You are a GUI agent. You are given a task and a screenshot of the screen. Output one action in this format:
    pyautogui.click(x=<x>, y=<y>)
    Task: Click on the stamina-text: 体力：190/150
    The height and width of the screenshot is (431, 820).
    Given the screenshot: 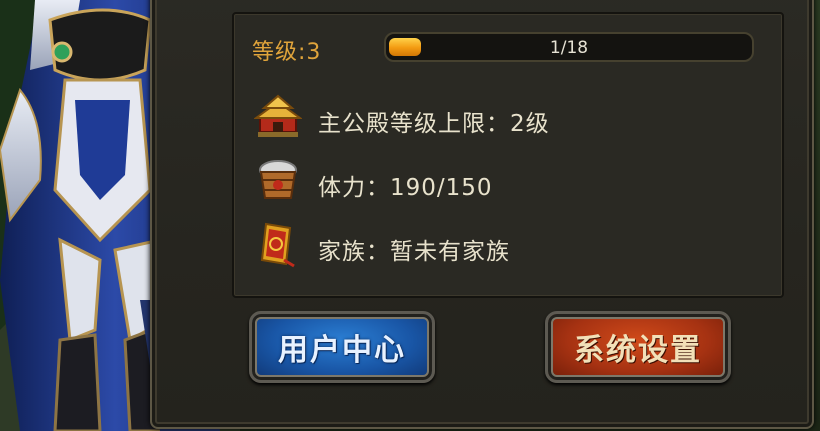 What is the action you would take?
    pyautogui.click(x=405, y=188)
    